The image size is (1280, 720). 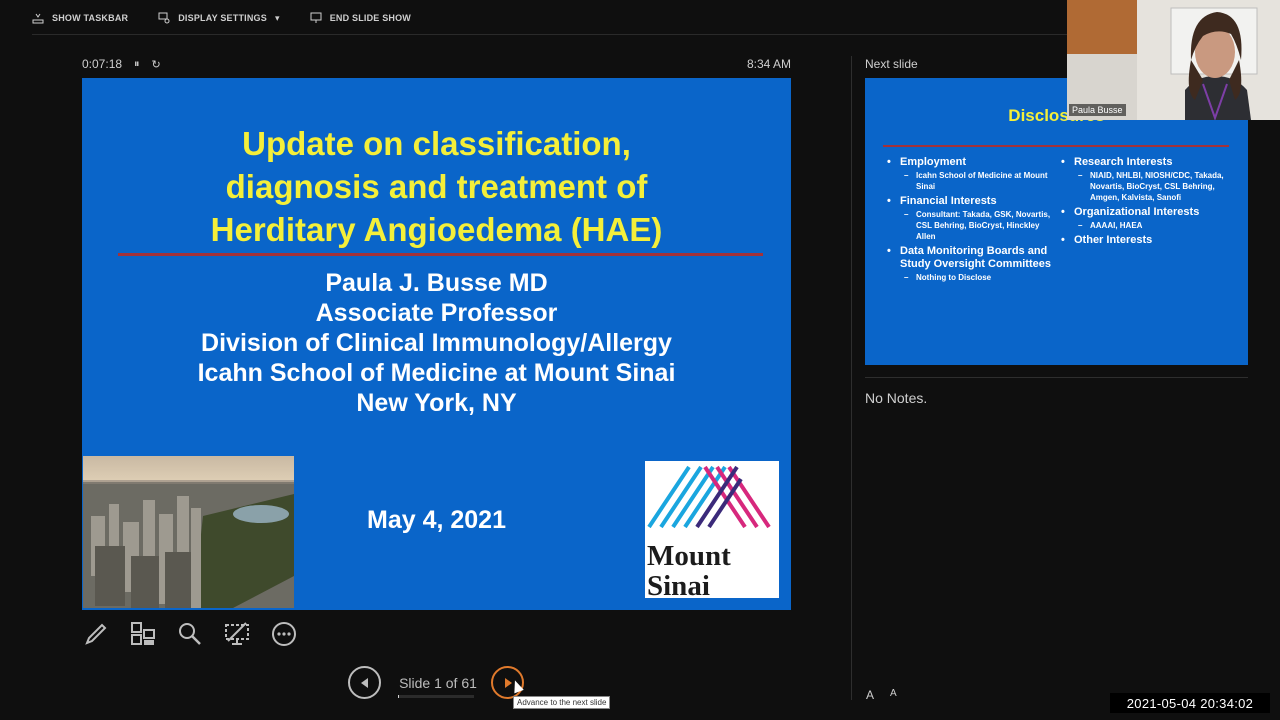 I want to click on disclosure-subitem: Icahn School of Medicine at Mount Sinai, so click(x=972, y=181).